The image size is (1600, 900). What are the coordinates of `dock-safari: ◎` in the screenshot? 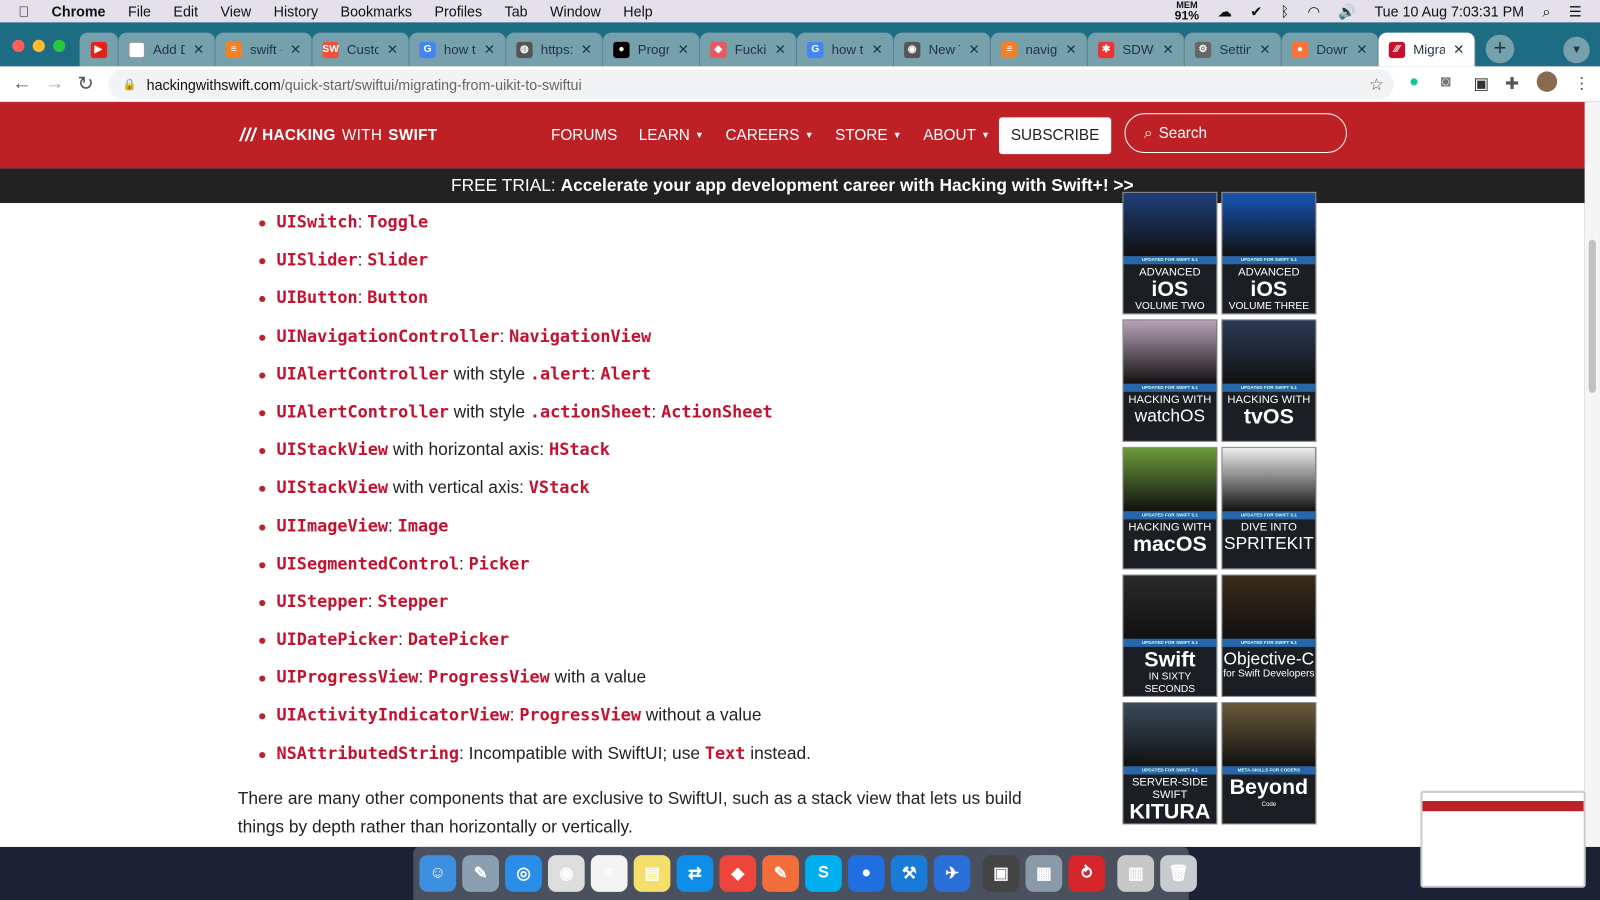 It's located at (523, 873).